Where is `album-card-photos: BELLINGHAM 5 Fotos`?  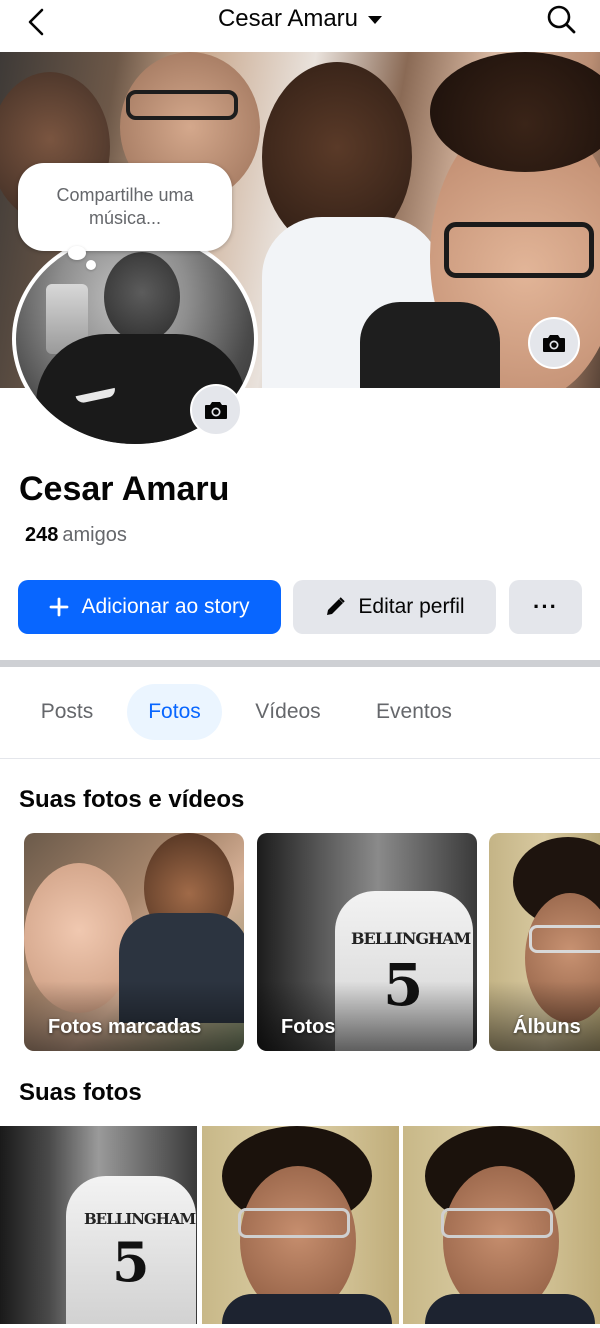 album-card-photos: BELLINGHAM 5 Fotos is located at coordinates (367, 942).